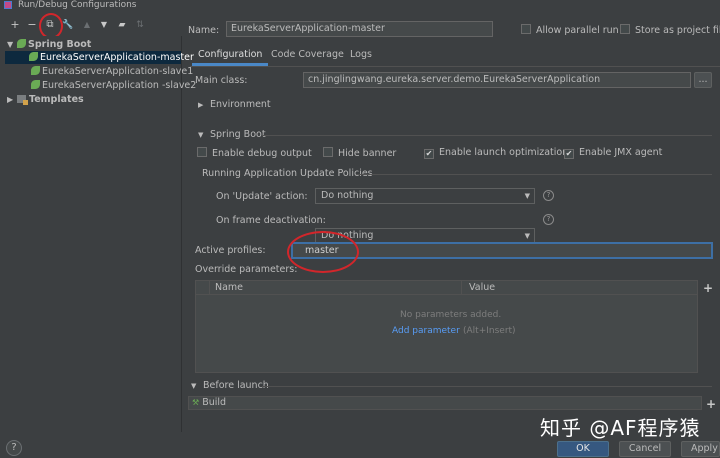  I want to click on add-parameter-icon: +, so click(708, 288).